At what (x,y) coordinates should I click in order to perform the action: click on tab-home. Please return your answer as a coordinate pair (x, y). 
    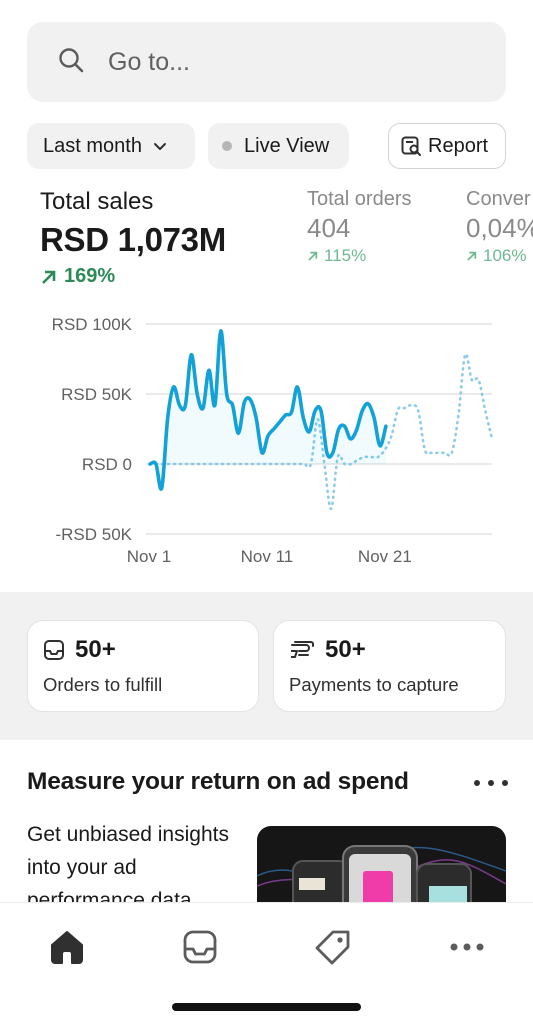
    Looking at the image, I should click on (67, 947).